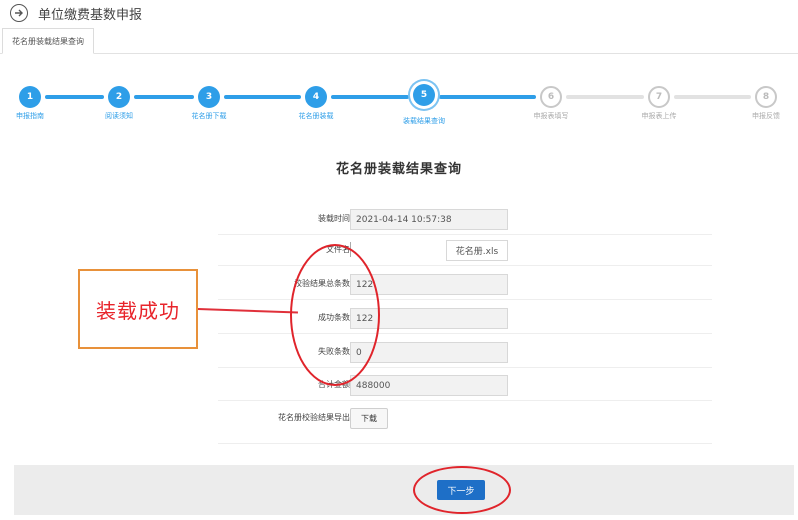 The width and height of the screenshot is (798, 520). I want to click on step-1-circle: 1, so click(30, 97).